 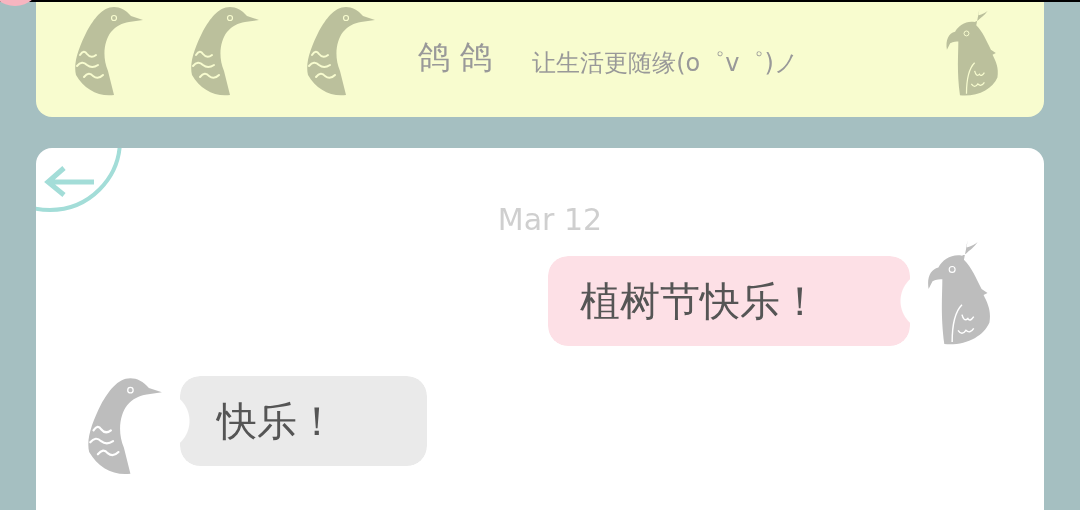 What do you see at coordinates (303, 421) in the screenshot?
I see `message-bubble: 快乐！` at bounding box center [303, 421].